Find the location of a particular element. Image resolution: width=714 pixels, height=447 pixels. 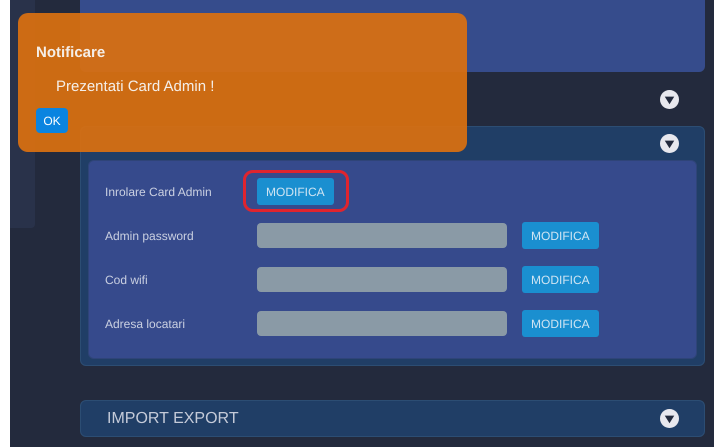

setting-label: Cod wifi is located at coordinates (127, 279).